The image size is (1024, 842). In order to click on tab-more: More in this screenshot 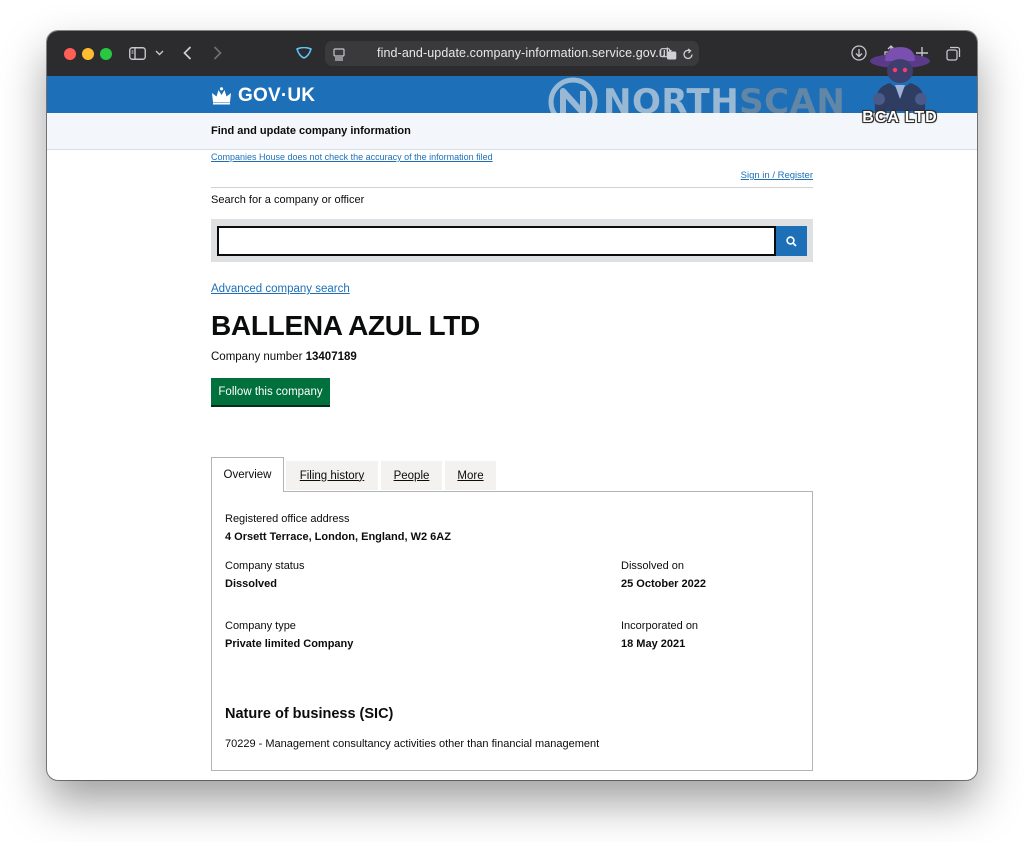, I will do `click(470, 475)`.